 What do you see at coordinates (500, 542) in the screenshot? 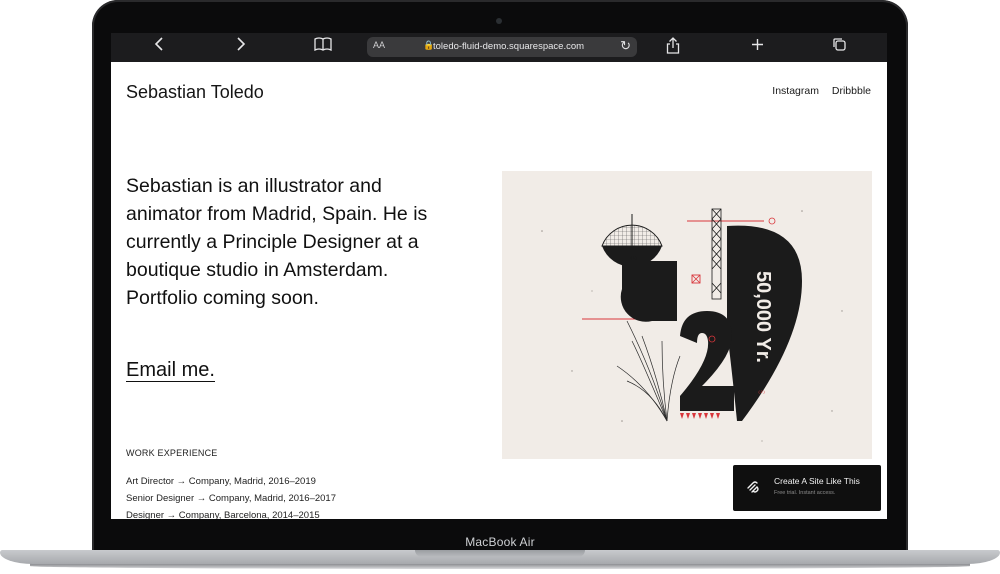
I see `device-model-label: MacBook Air` at bounding box center [500, 542].